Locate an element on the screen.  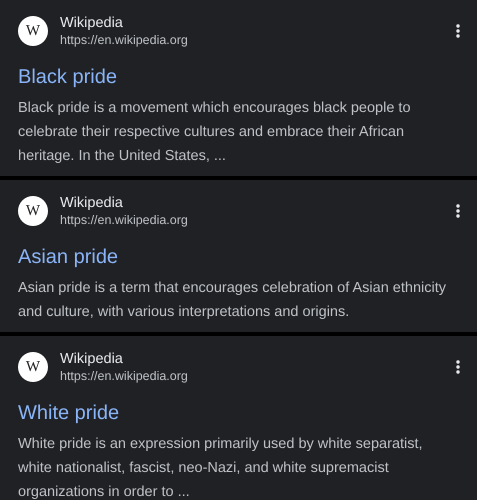
result-snippet: Asian pride is a term that encourages celebration of Asian ethnicity and culture, with various interpretations and origins. is located at coordinates (232, 300).